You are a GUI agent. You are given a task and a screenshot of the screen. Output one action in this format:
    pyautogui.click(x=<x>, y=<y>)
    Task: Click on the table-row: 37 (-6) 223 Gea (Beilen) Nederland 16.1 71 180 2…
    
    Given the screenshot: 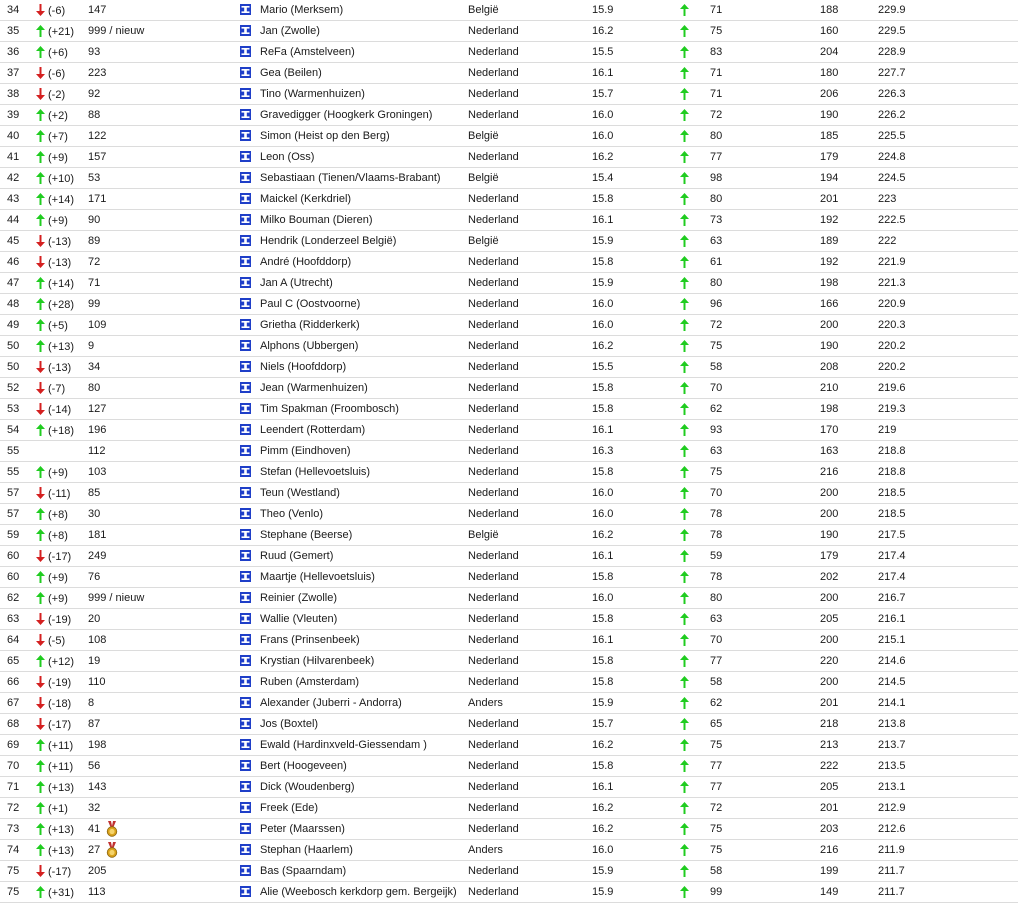 What is the action you would take?
    pyautogui.click(x=509, y=73)
    